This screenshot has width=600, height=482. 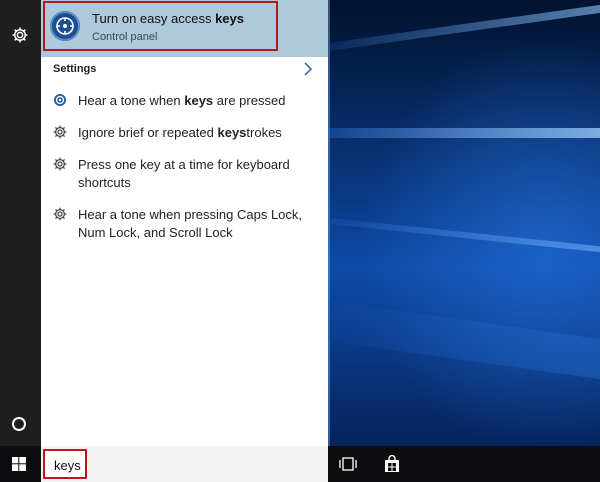 What do you see at coordinates (67, 465) in the screenshot?
I see `search-input: keys` at bounding box center [67, 465].